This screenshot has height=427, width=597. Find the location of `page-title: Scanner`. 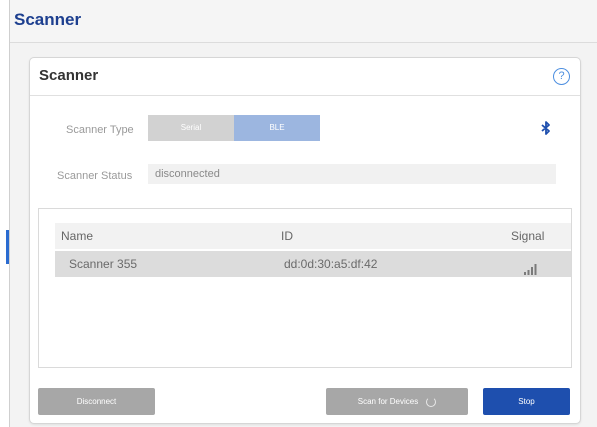

page-title: Scanner is located at coordinates (48, 19).